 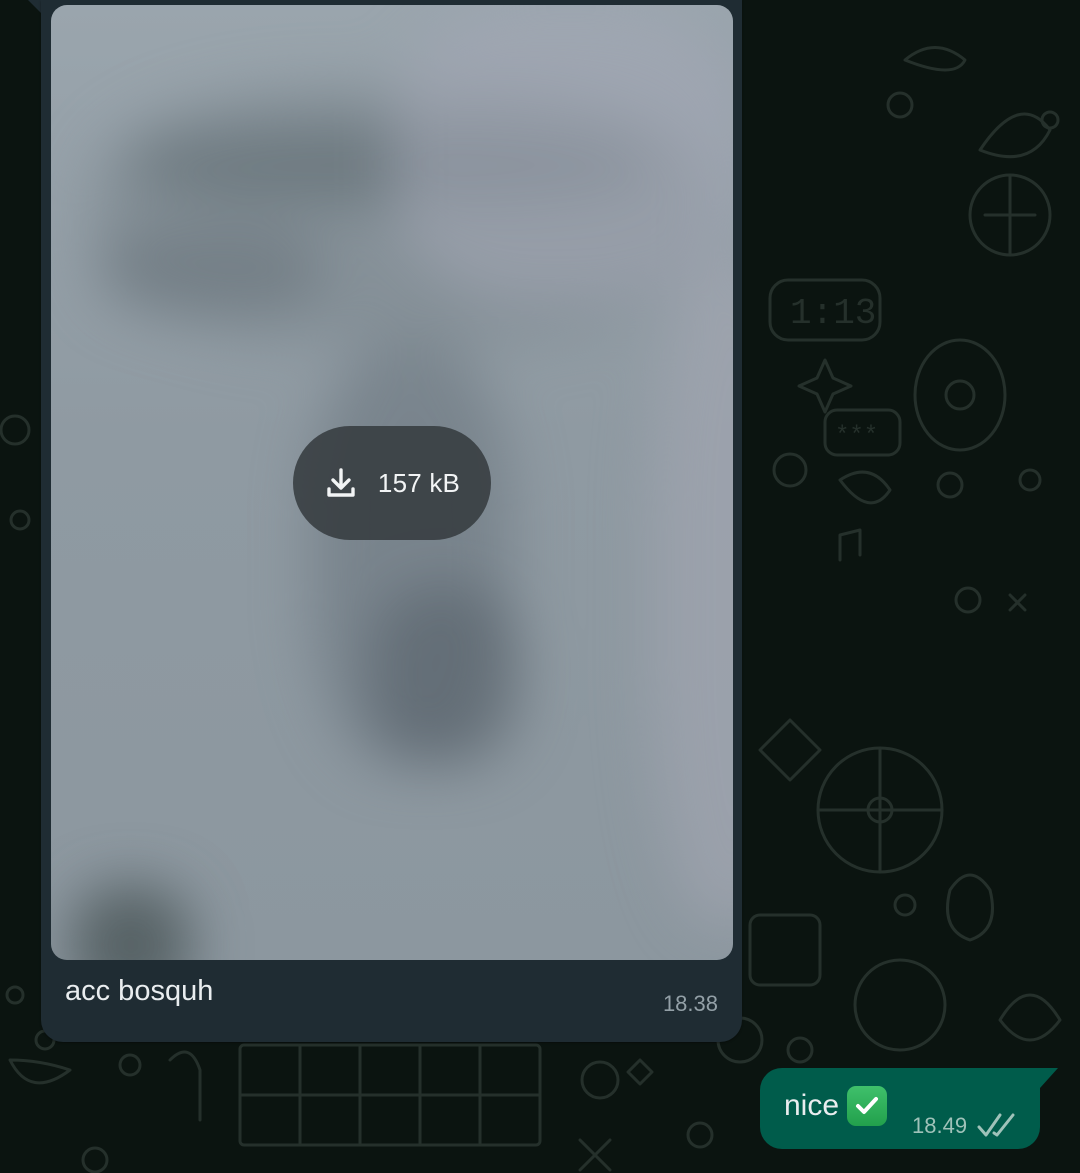 I want to click on message-timestamp: 18.49, so click(x=940, y=1125).